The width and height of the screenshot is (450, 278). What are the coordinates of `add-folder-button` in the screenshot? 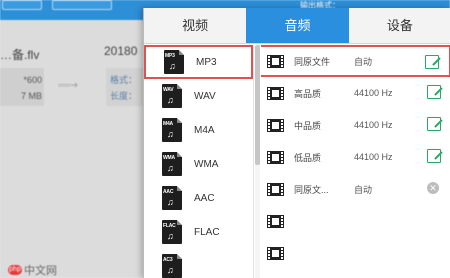 It's located at (82, 5).